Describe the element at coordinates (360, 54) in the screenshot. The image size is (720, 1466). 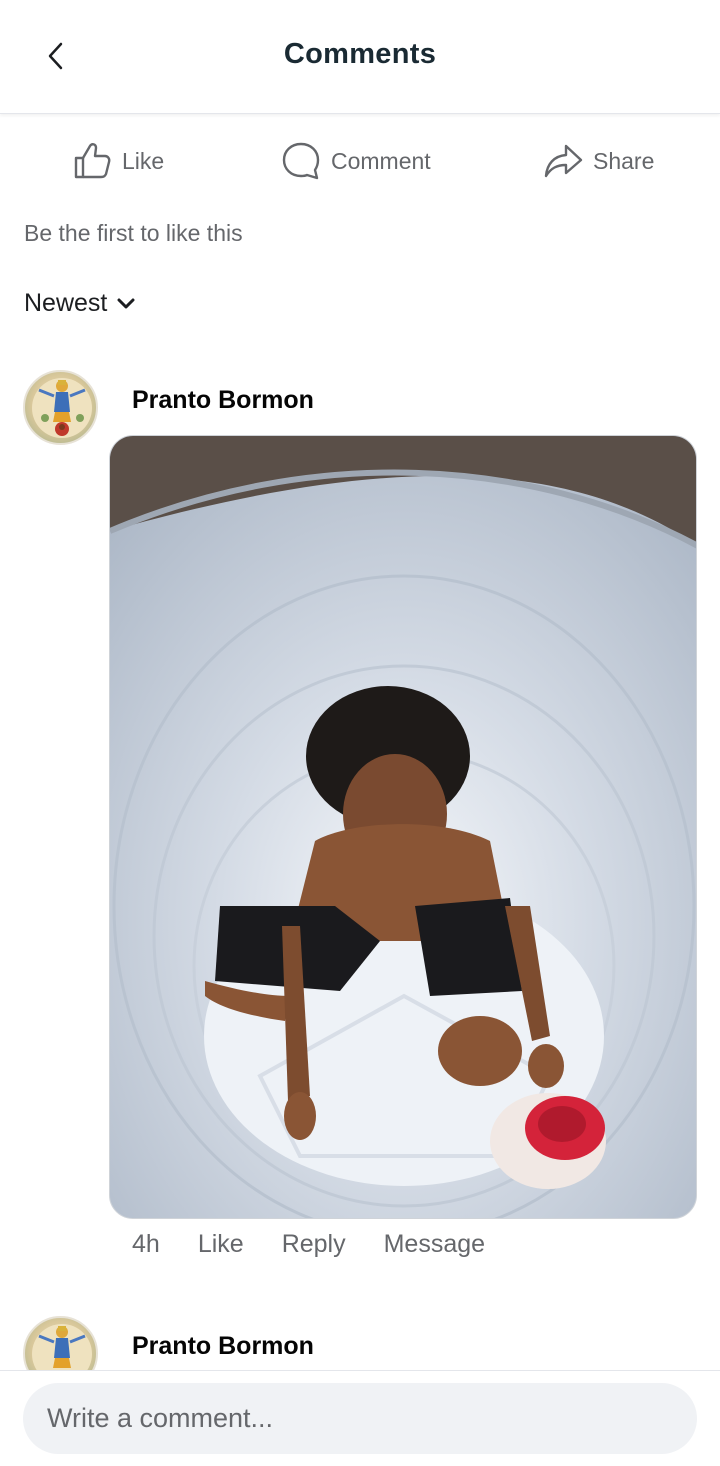
I see `page-title: Comments` at that location.